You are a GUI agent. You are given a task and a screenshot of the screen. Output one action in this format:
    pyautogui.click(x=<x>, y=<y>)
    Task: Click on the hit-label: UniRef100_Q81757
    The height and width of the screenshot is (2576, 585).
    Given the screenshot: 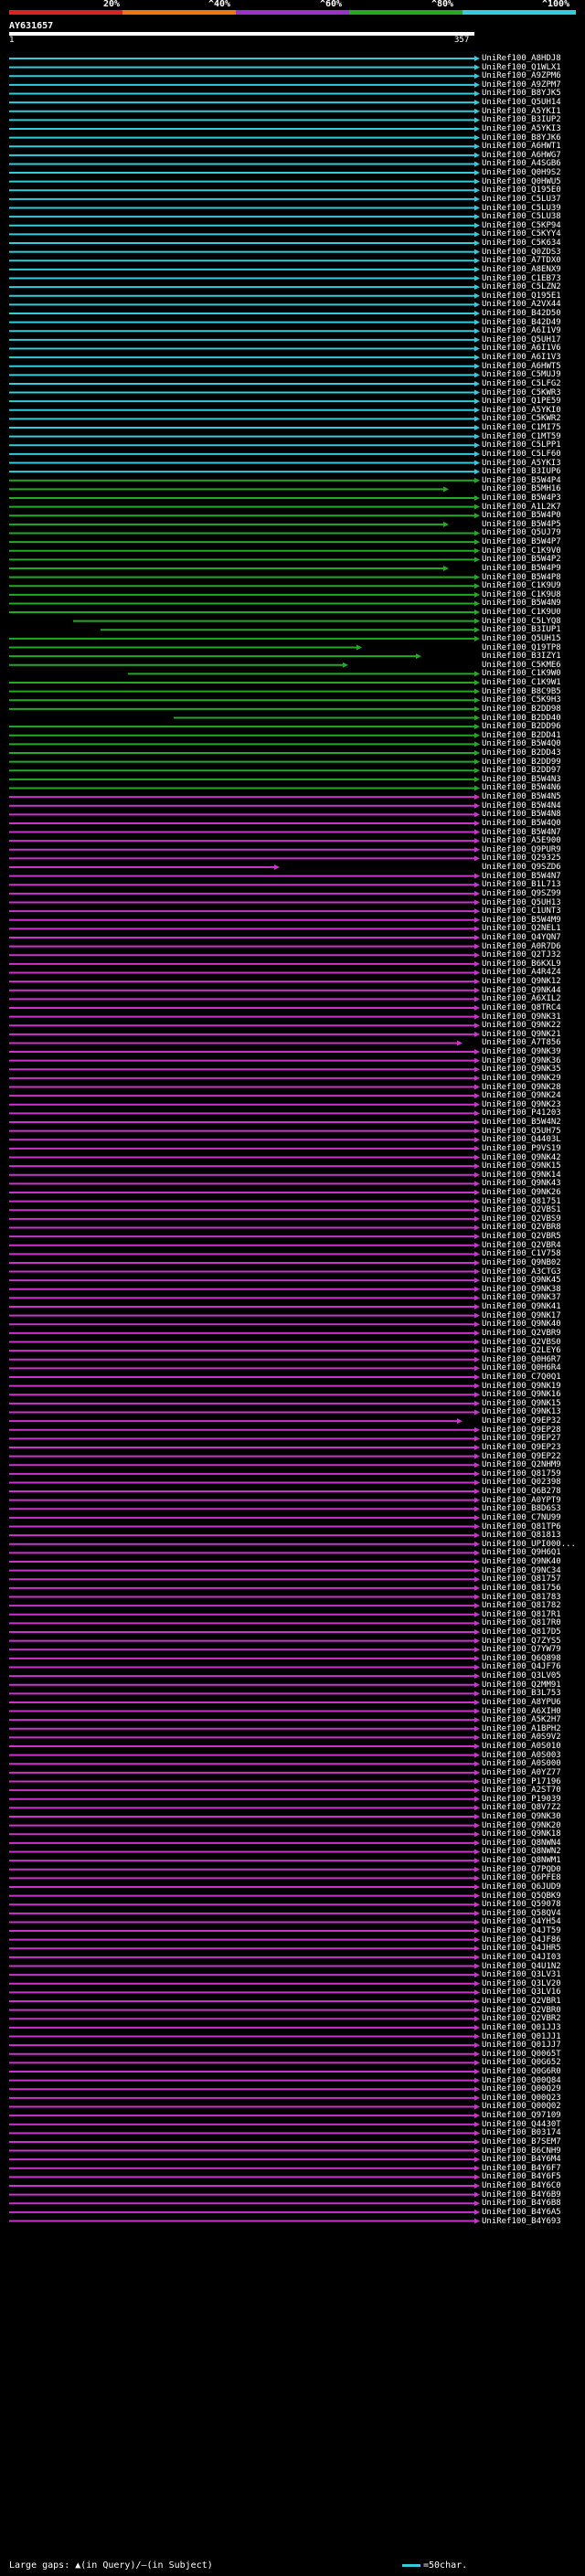 What is the action you would take?
    pyautogui.click(x=521, y=1579)
    